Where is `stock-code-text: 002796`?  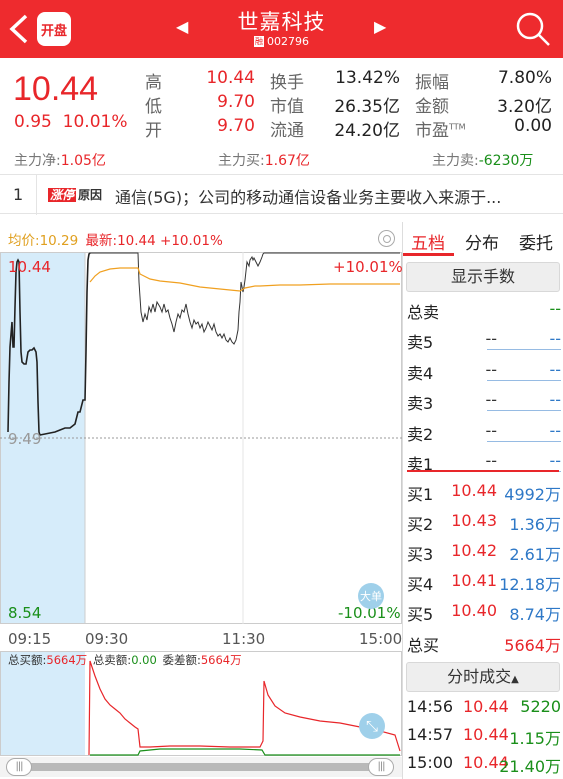 stock-code-text: 002796 is located at coordinates (288, 41).